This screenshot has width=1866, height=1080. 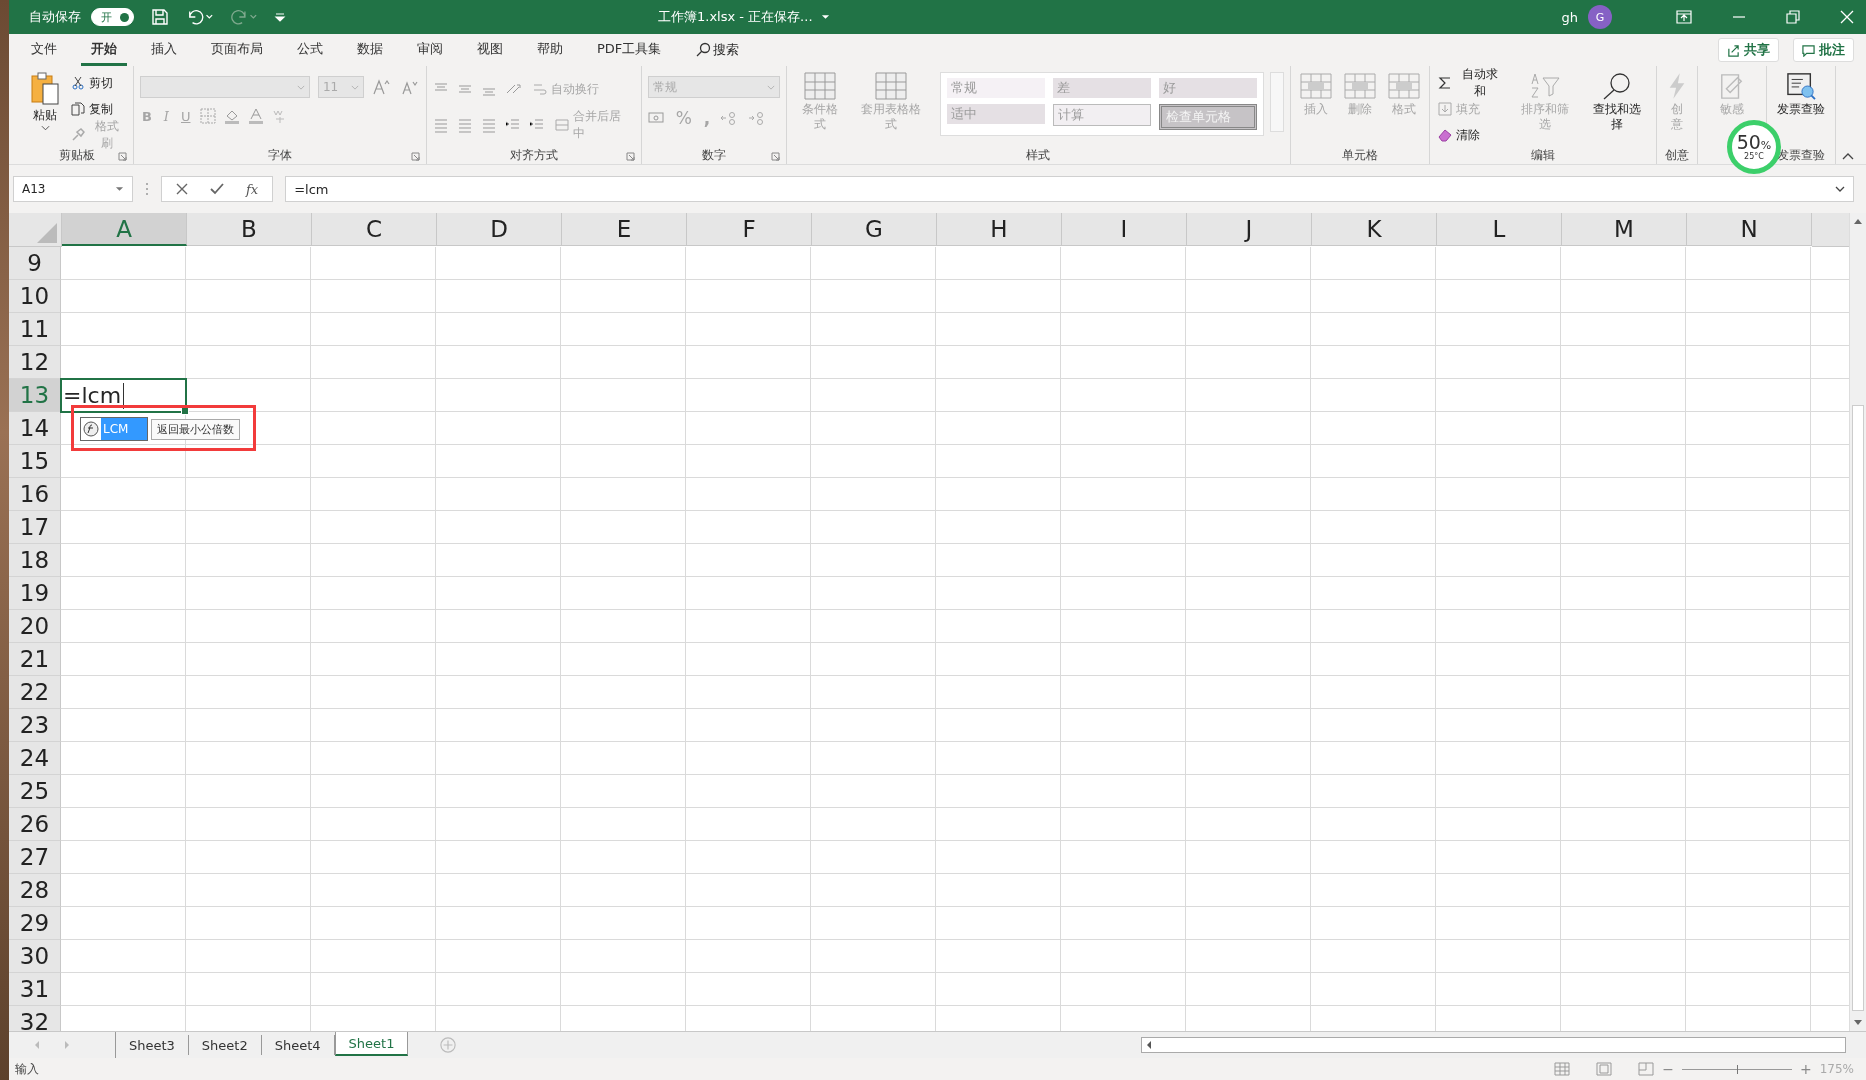 What do you see at coordinates (499, 229) in the screenshot?
I see `column-header: D` at bounding box center [499, 229].